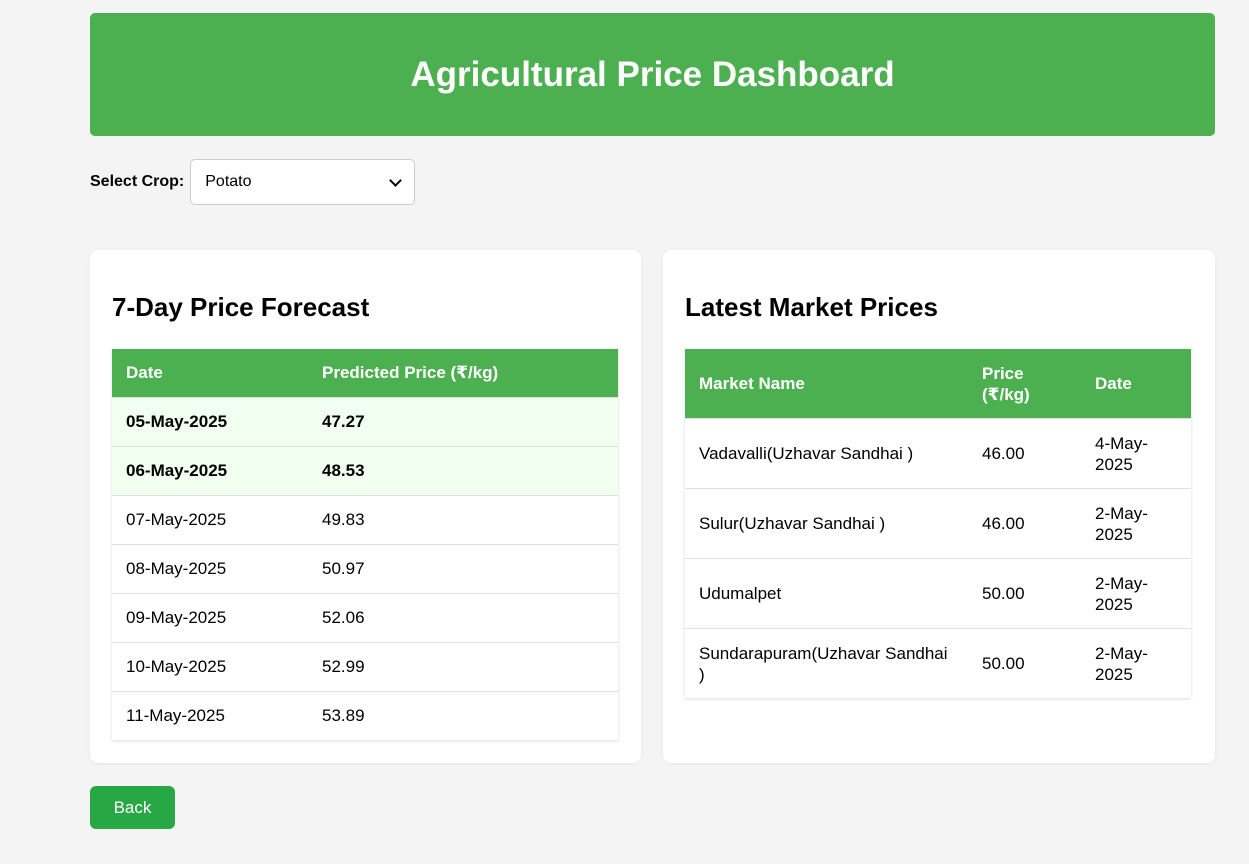 This screenshot has width=1249, height=864. I want to click on market-col-price: Price (₹/kg), so click(1024, 384).